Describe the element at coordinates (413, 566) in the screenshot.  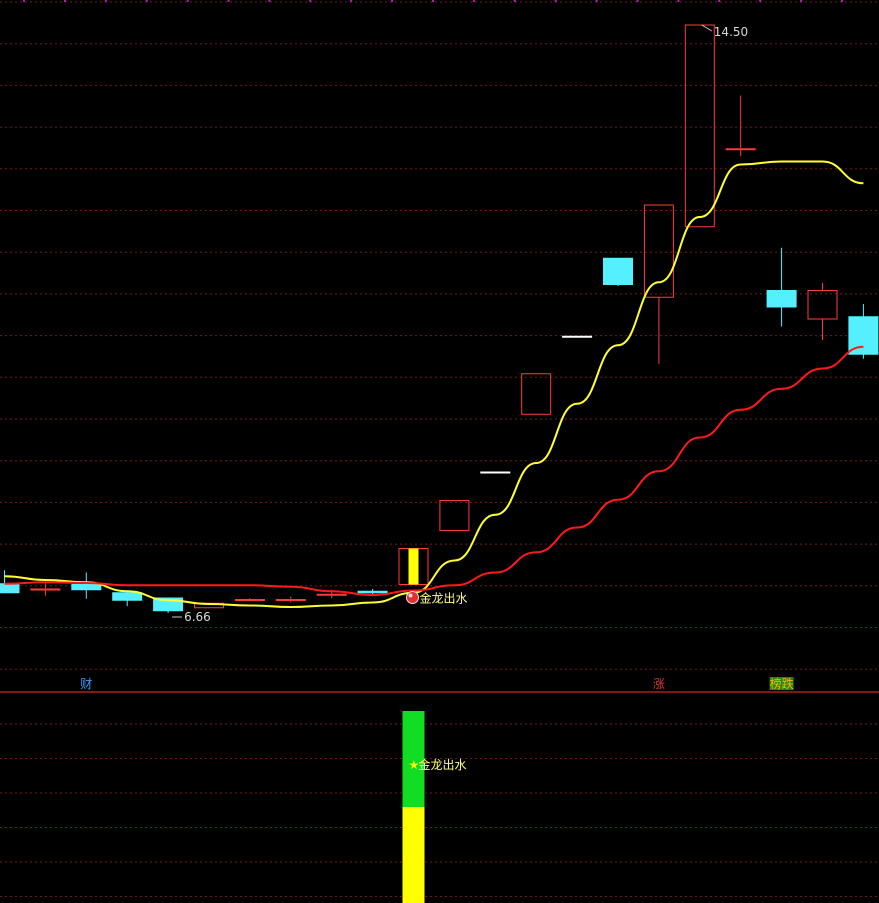
I see `signal-highlight-bar` at that location.